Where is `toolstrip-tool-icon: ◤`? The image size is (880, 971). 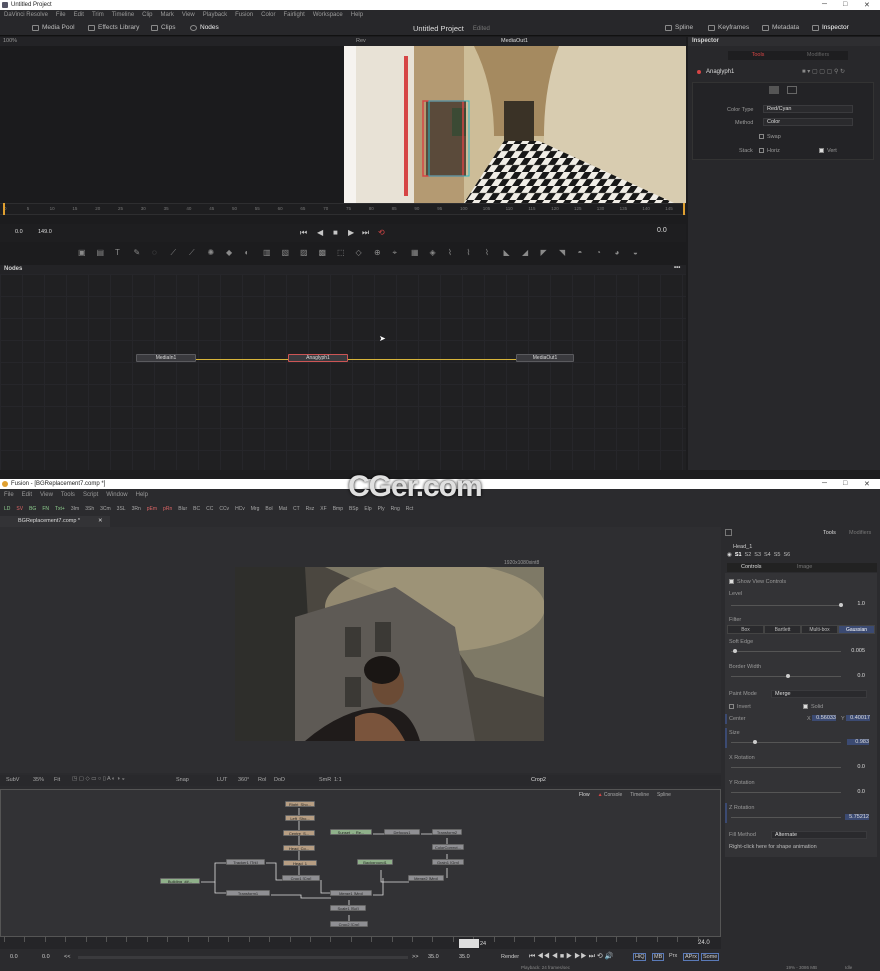 toolstrip-tool-icon: ◤ is located at coordinates (544, 252).